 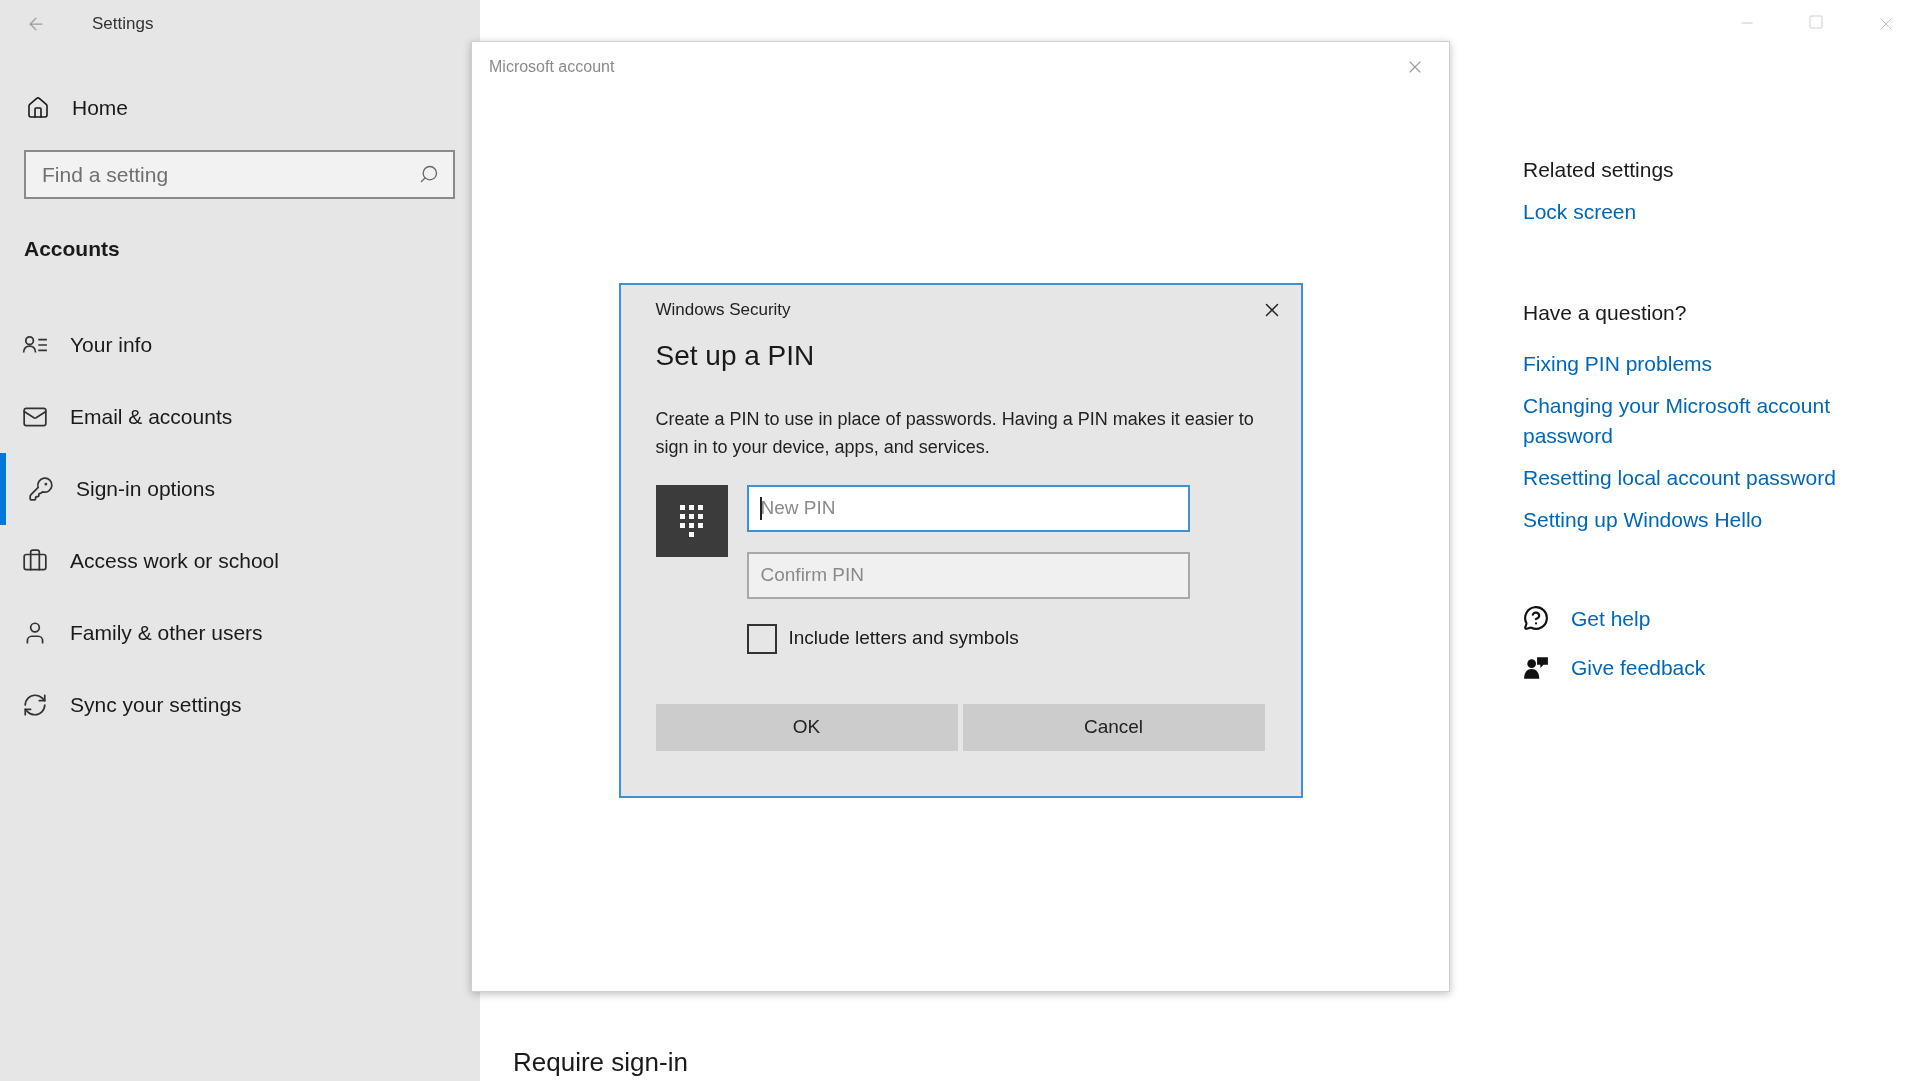 I want to click on section-heading: Require sign-in, so click(x=600, y=1062).